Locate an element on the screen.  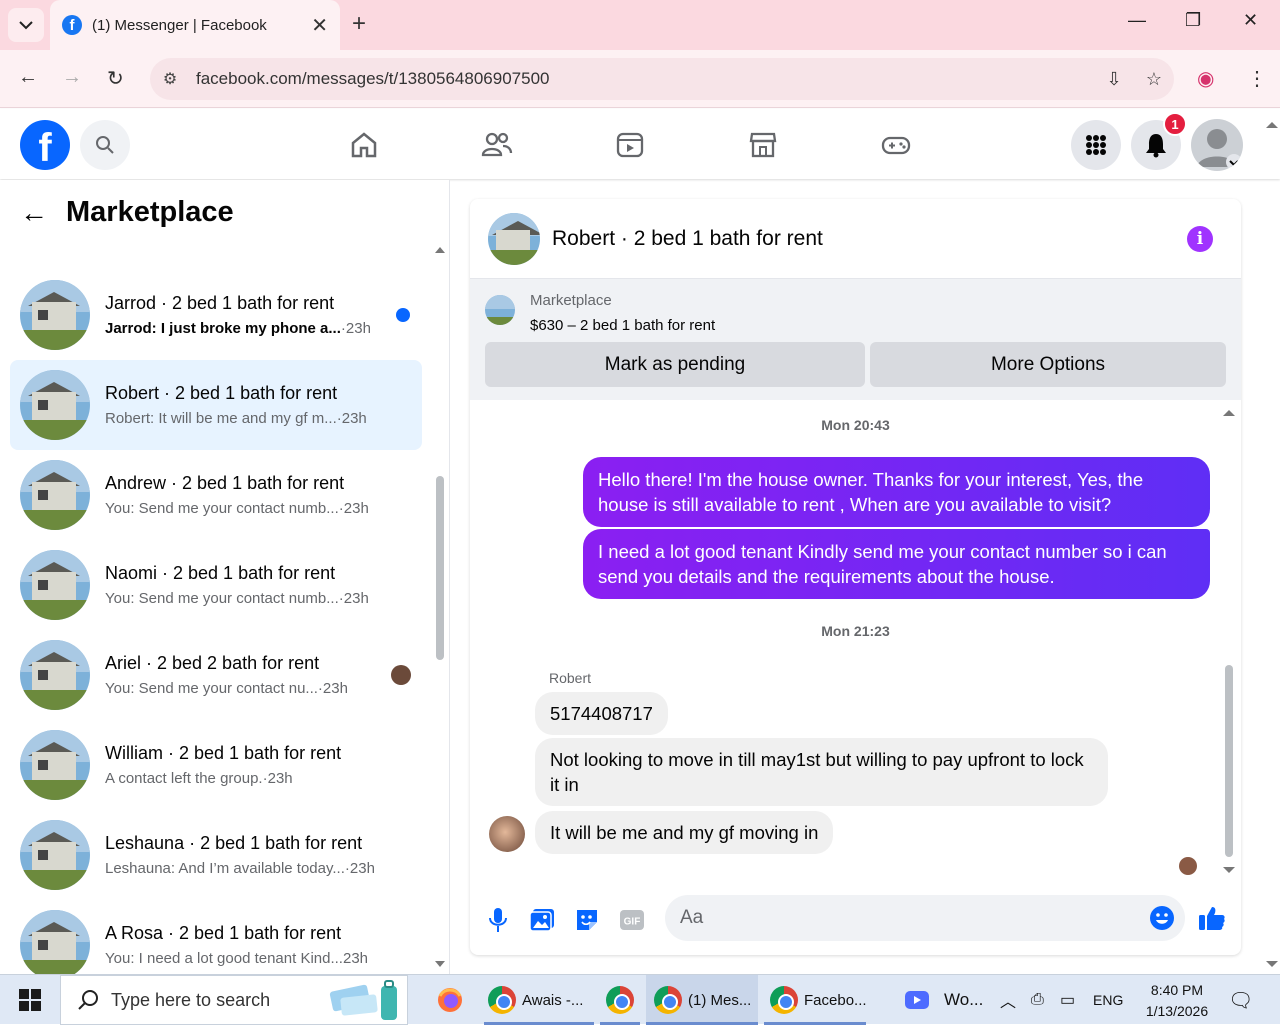
language-indicator: ENG is located at coordinates (1108, 1000).